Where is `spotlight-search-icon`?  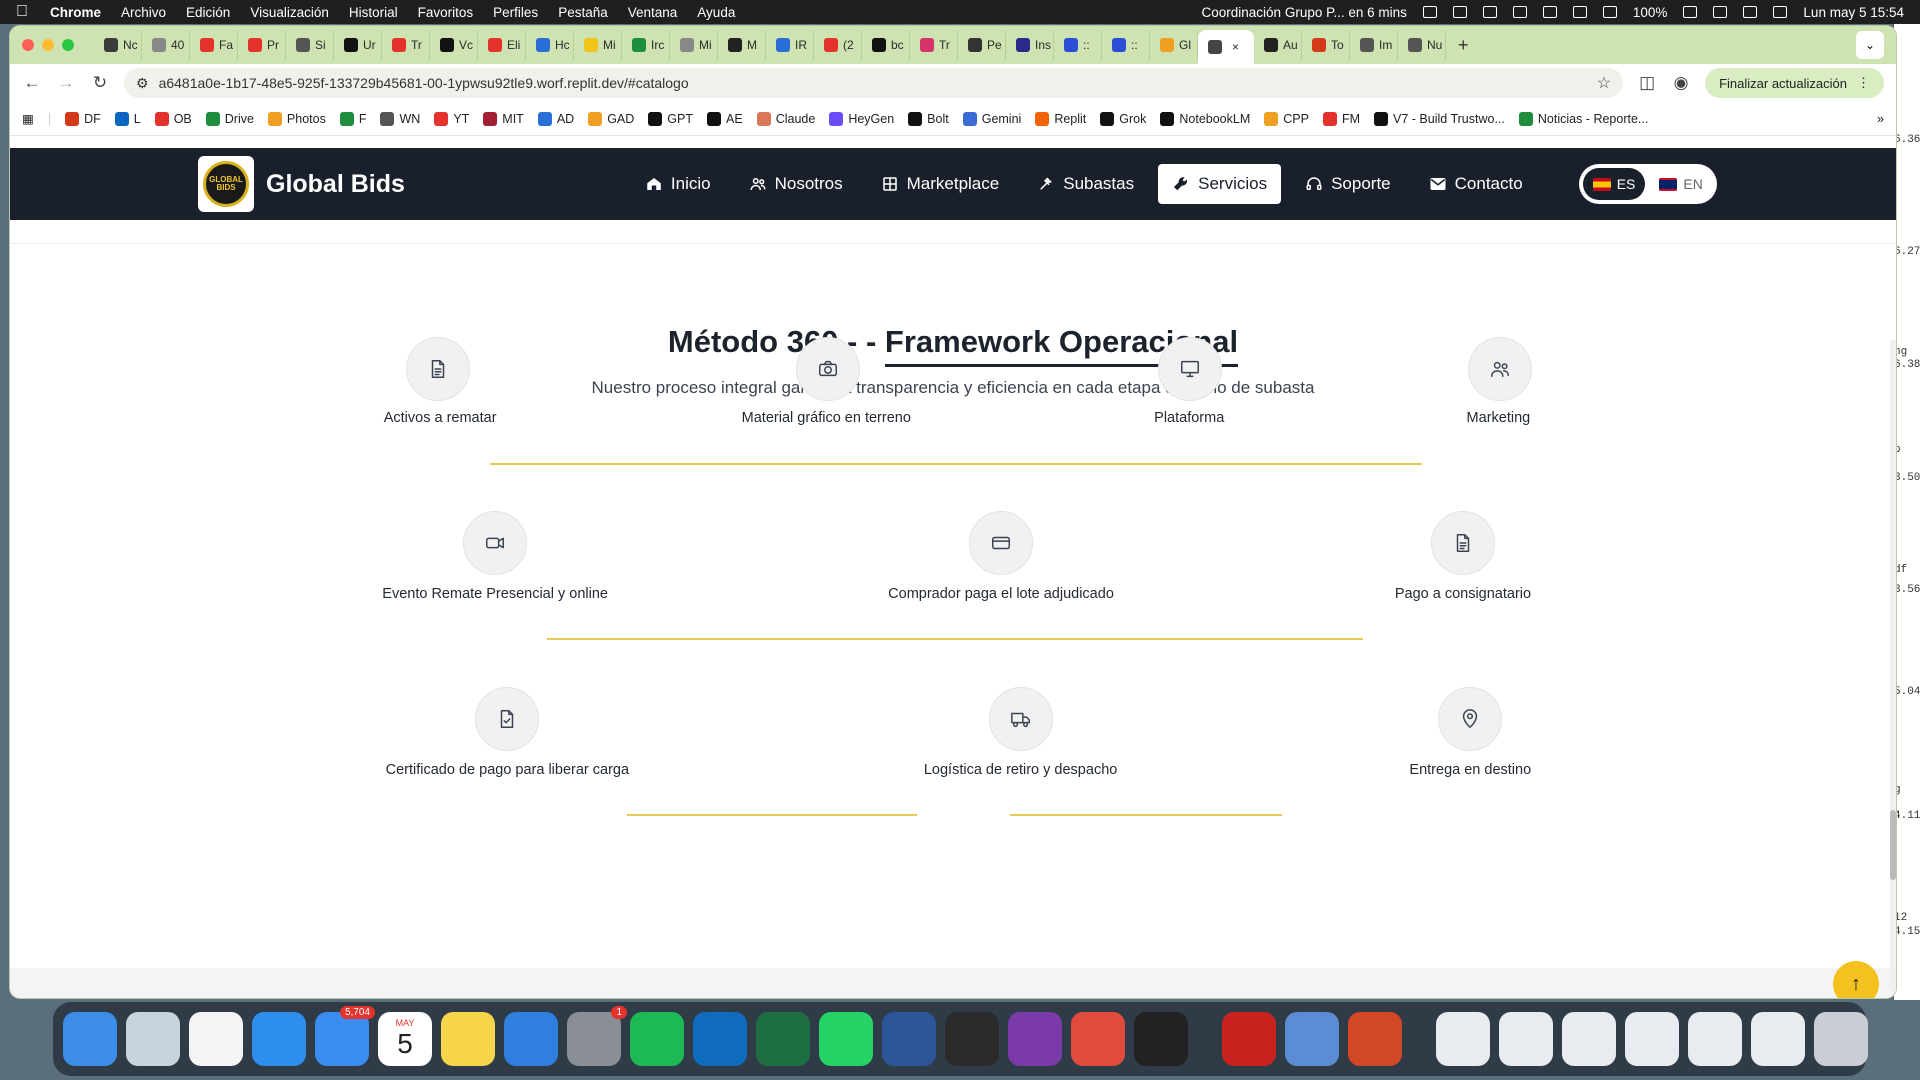
spotlight-search-icon is located at coordinates (1750, 12).